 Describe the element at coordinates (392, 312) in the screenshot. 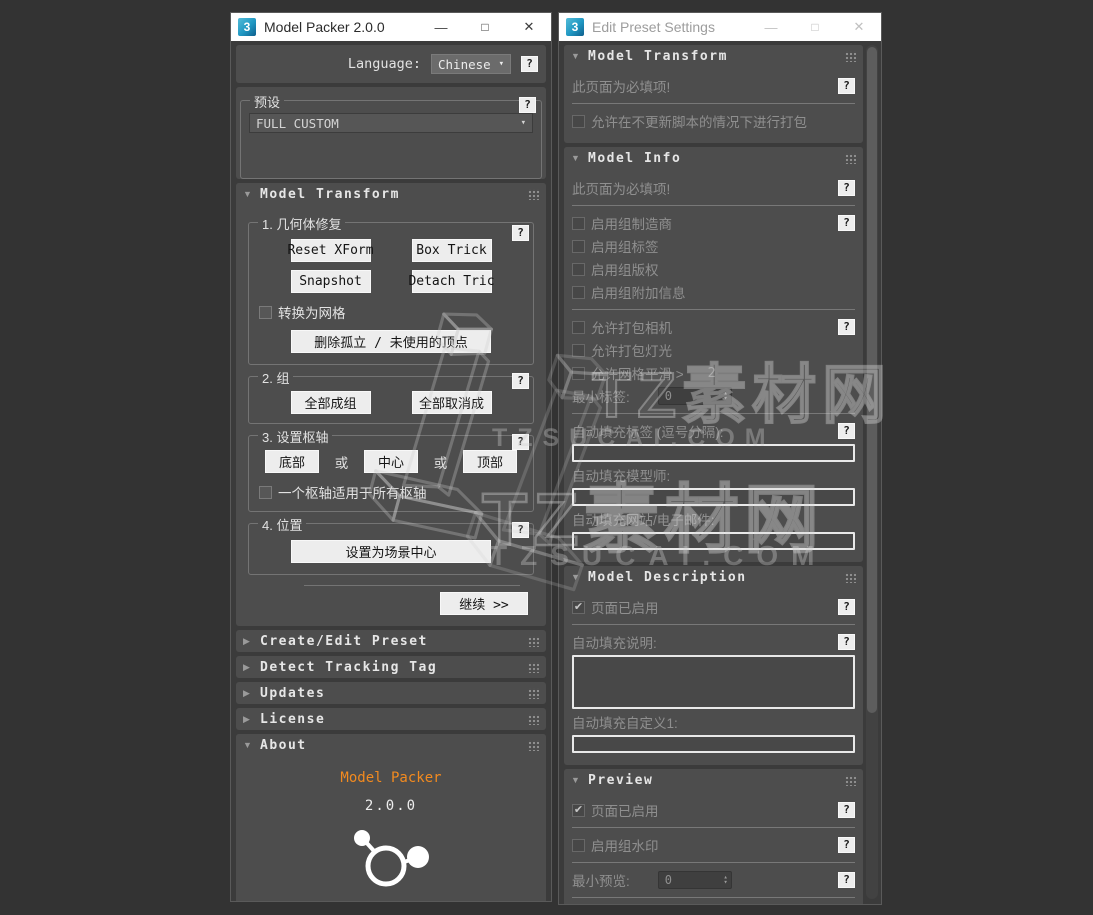

I see `convert-to-mesh-checkbox: 转换为网格` at that location.